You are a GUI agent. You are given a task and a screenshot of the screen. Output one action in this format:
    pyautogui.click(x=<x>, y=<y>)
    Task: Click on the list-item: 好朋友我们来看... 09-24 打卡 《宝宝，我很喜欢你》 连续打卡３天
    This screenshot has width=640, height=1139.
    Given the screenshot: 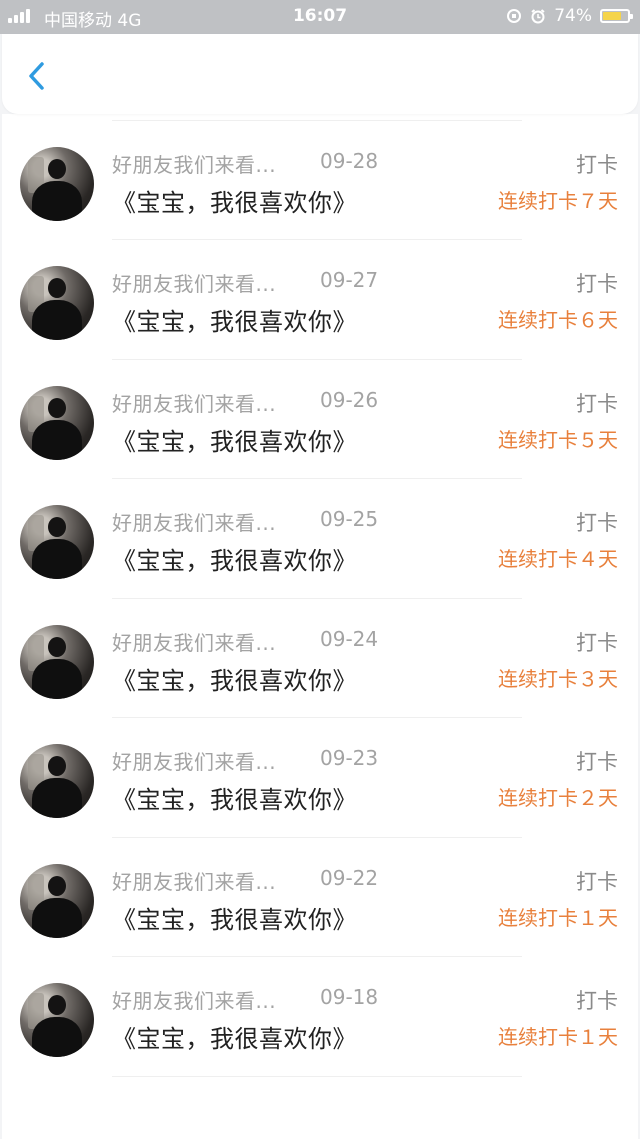 What is the action you would take?
    pyautogui.click(x=320, y=658)
    